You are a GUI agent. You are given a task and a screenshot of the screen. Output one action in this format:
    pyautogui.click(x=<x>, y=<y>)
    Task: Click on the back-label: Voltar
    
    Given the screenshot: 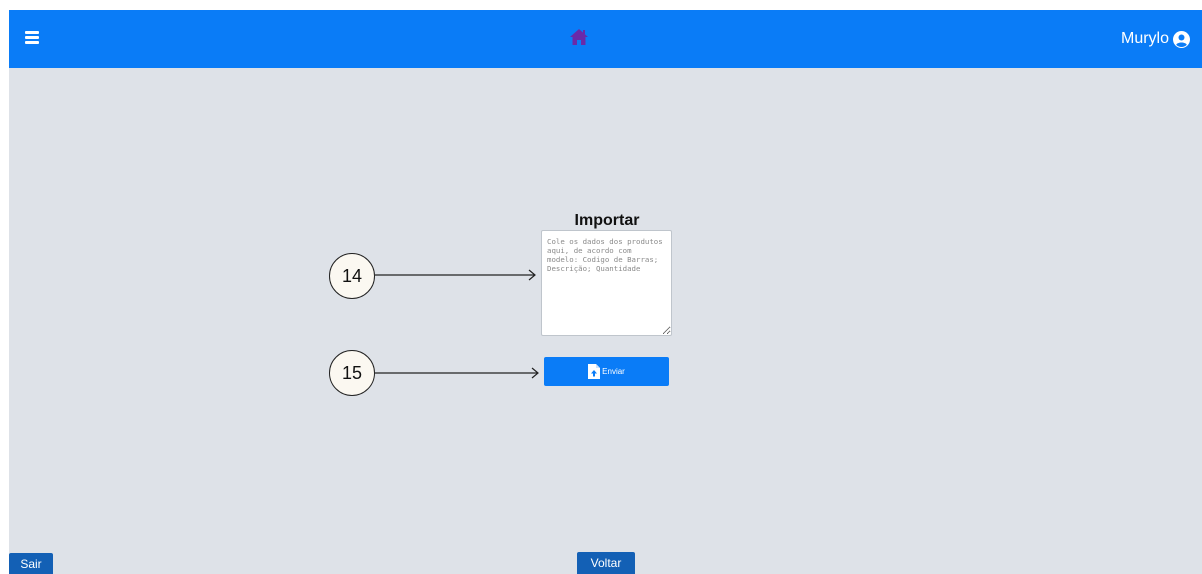 What is the action you would take?
    pyautogui.click(x=606, y=563)
    